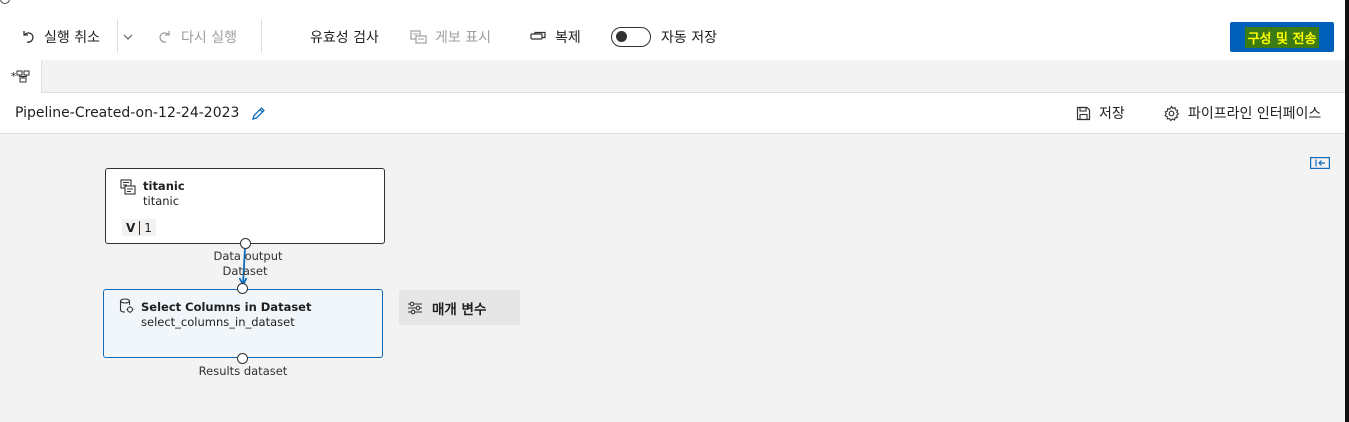 The height and width of the screenshot is (422, 1349). What do you see at coordinates (128, 37) in the screenshot?
I see `chevron-down-icon` at bounding box center [128, 37].